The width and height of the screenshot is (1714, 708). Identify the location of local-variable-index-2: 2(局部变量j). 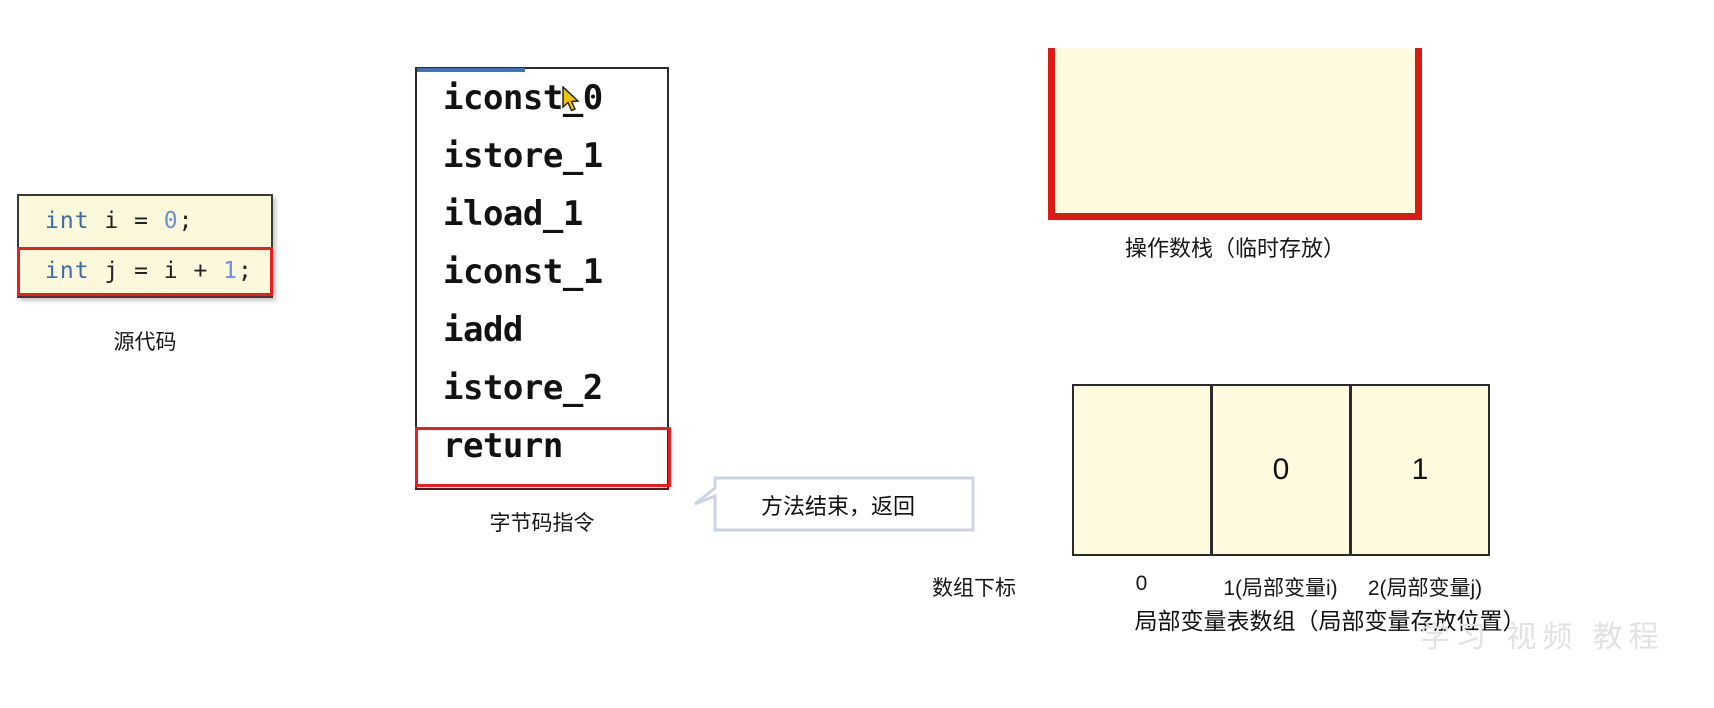
(1425, 588).